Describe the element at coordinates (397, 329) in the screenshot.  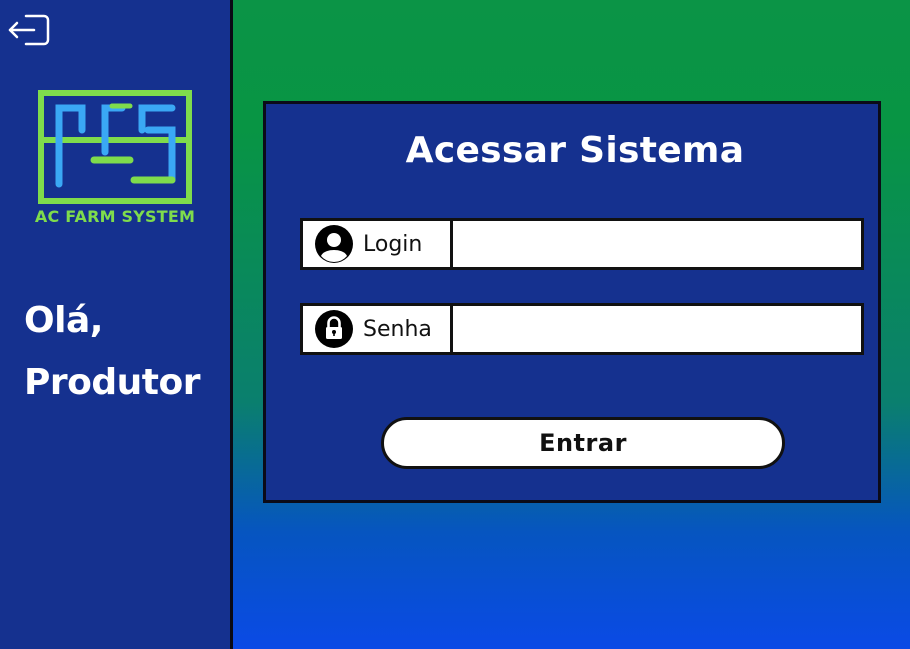
I see `password-label: Senha` at that location.